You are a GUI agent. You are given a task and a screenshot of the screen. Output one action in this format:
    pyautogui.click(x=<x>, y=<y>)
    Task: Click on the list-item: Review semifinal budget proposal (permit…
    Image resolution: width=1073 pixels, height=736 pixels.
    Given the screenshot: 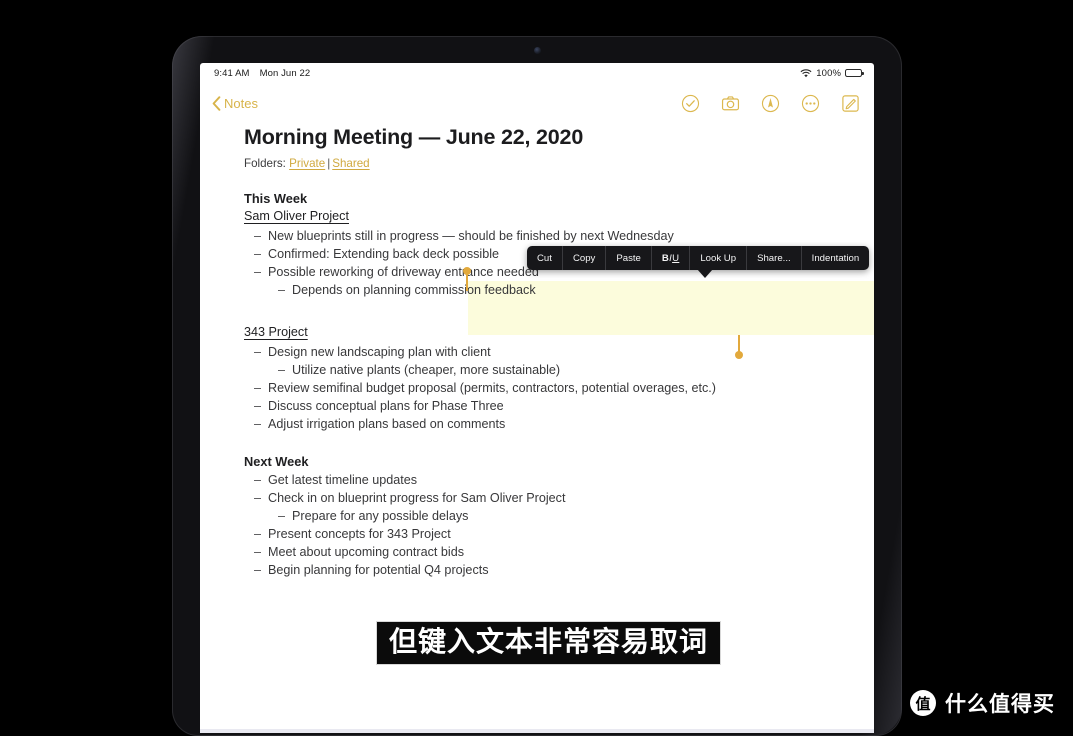 What is the action you would take?
    pyautogui.click(x=537, y=388)
    